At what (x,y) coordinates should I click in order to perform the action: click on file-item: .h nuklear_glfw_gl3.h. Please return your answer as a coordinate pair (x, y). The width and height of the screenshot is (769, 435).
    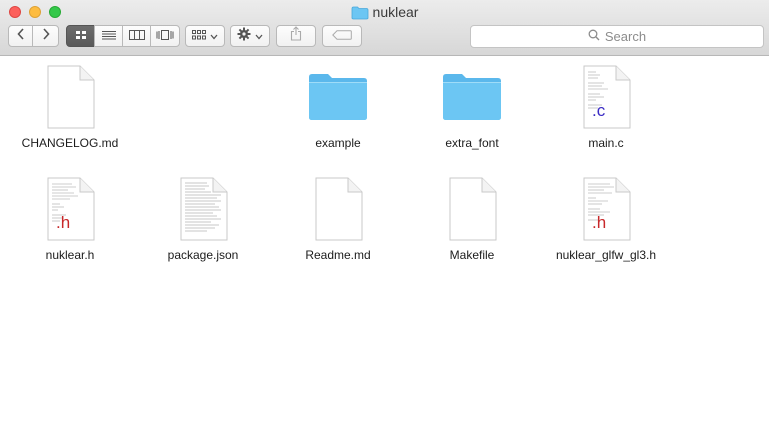
    Looking at the image, I should click on (606, 219).